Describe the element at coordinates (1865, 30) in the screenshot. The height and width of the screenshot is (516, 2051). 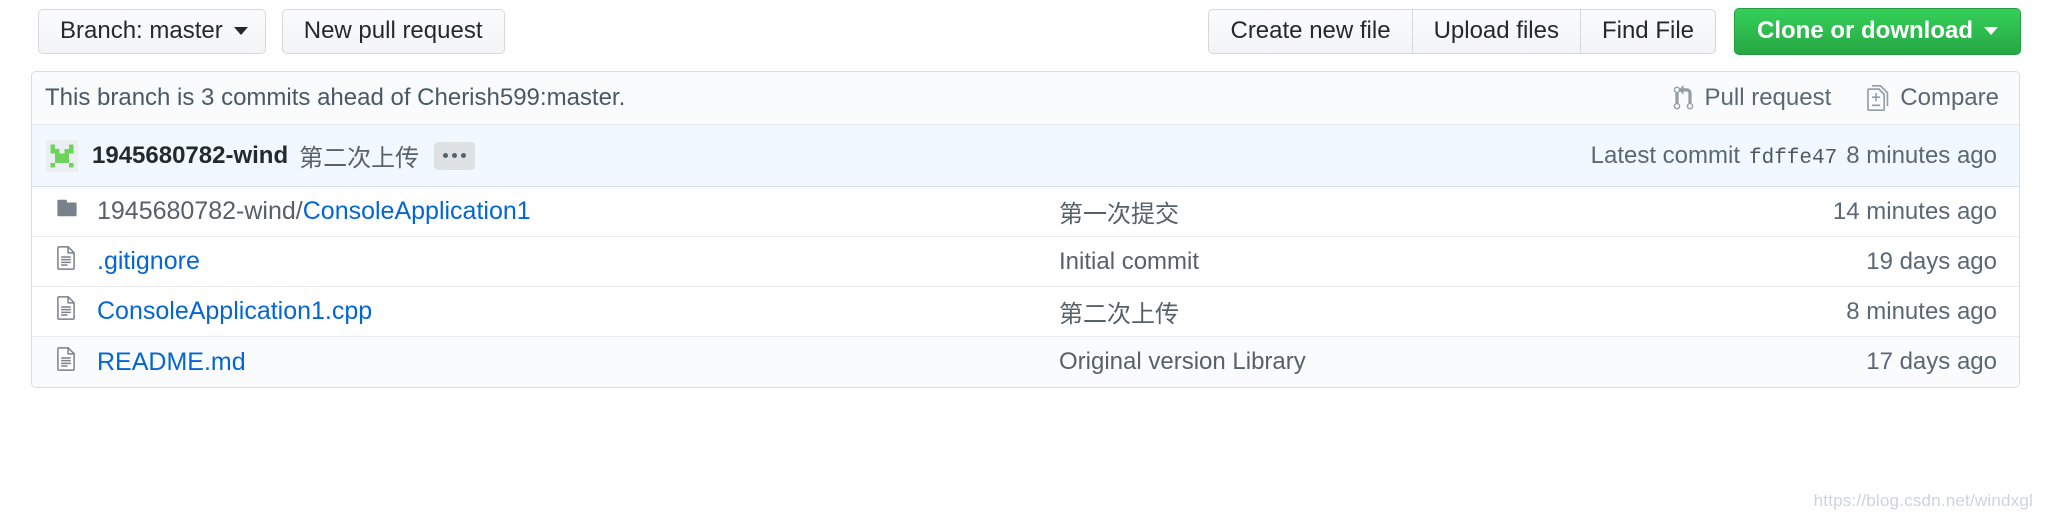
I see `clone-or-download-label: Clone or download` at that location.